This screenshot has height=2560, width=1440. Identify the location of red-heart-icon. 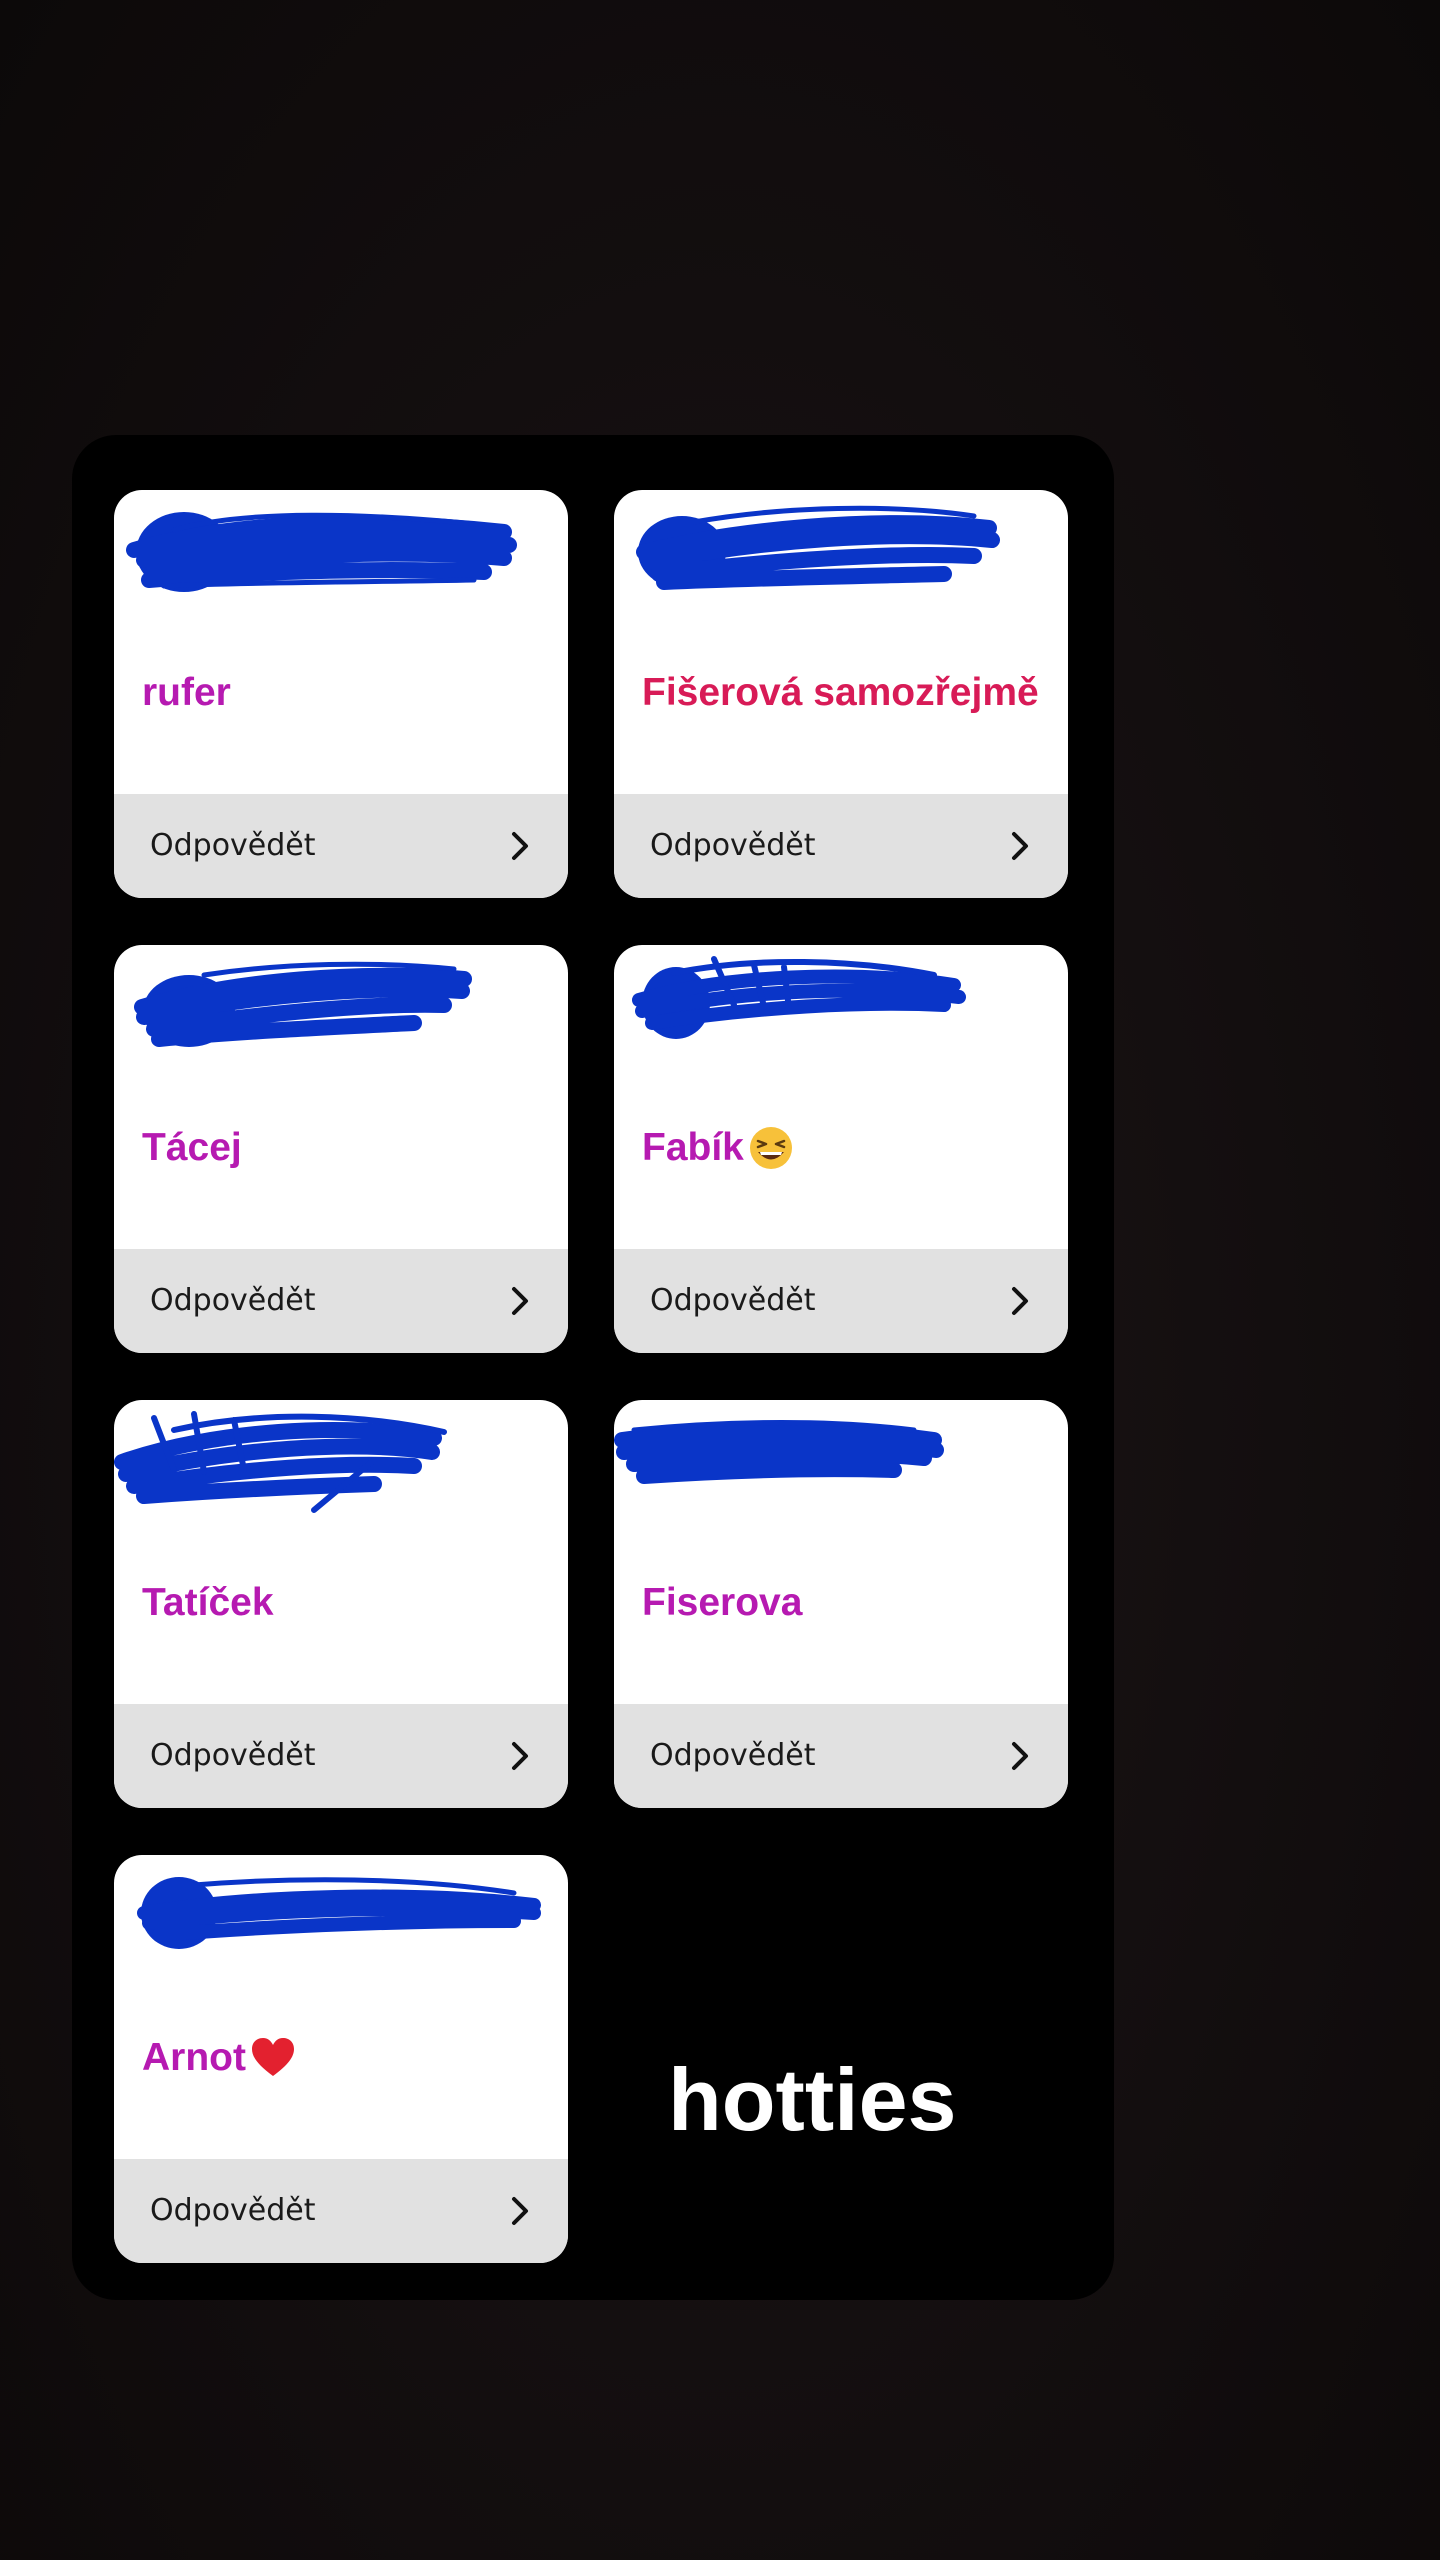
(272, 2057).